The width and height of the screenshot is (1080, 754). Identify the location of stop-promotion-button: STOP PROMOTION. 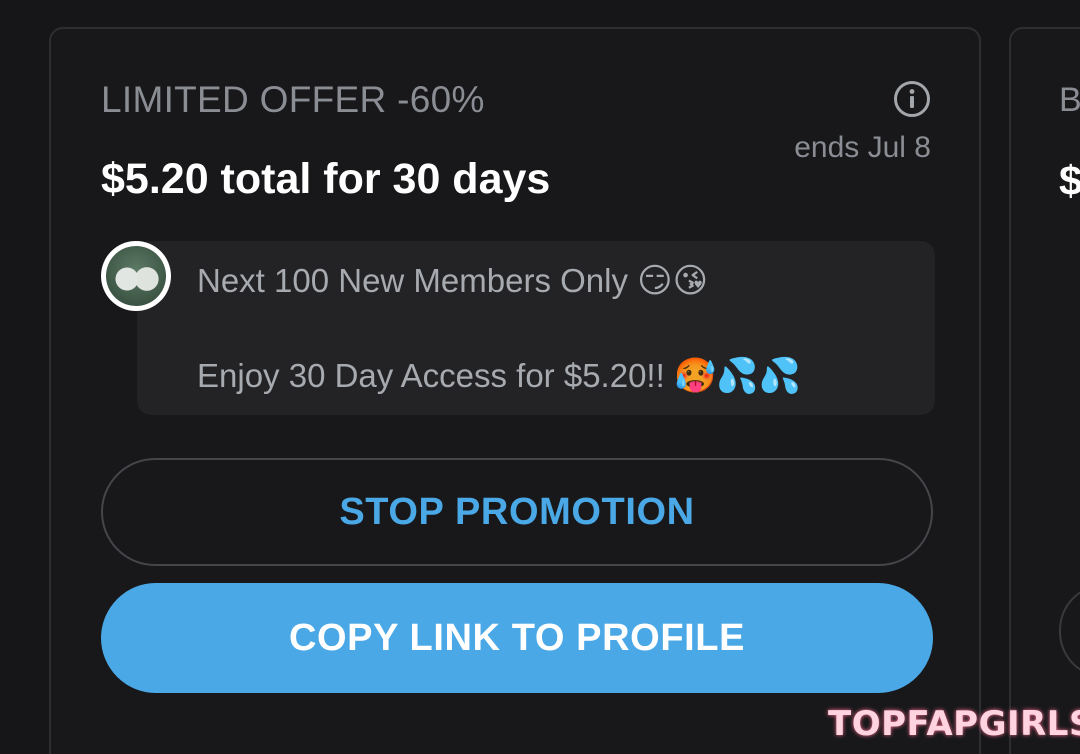
(517, 512).